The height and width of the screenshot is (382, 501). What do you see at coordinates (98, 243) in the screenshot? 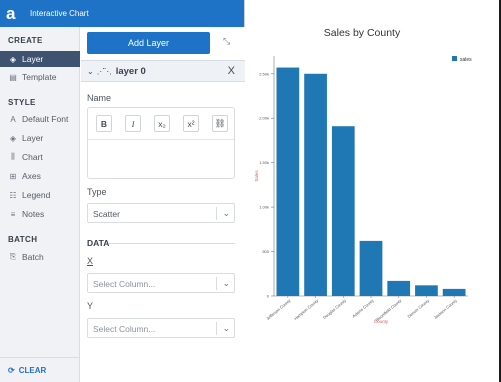
I see `data-heading: DATA` at bounding box center [98, 243].